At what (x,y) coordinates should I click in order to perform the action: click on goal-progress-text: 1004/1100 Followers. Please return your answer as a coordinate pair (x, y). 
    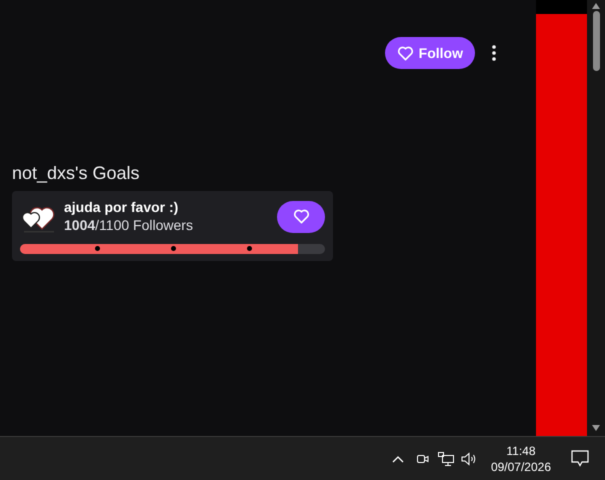
    Looking at the image, I should click on (129, 225).